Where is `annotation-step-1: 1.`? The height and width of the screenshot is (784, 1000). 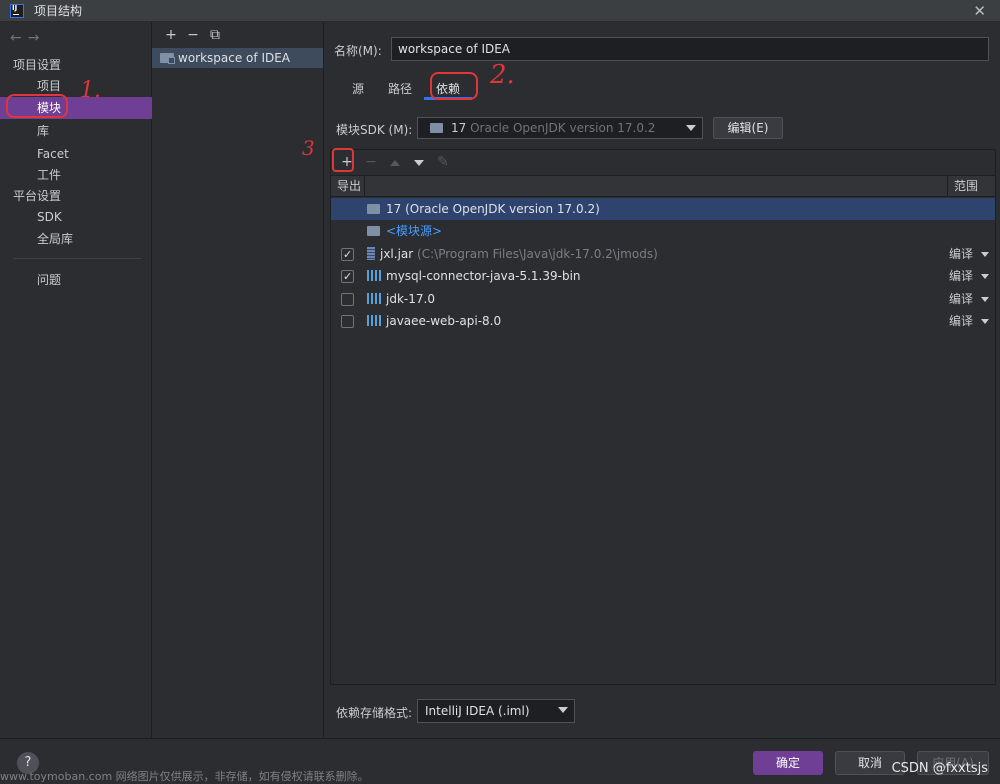 annotation-step-1: 1. is located at coordinates (90, 90).